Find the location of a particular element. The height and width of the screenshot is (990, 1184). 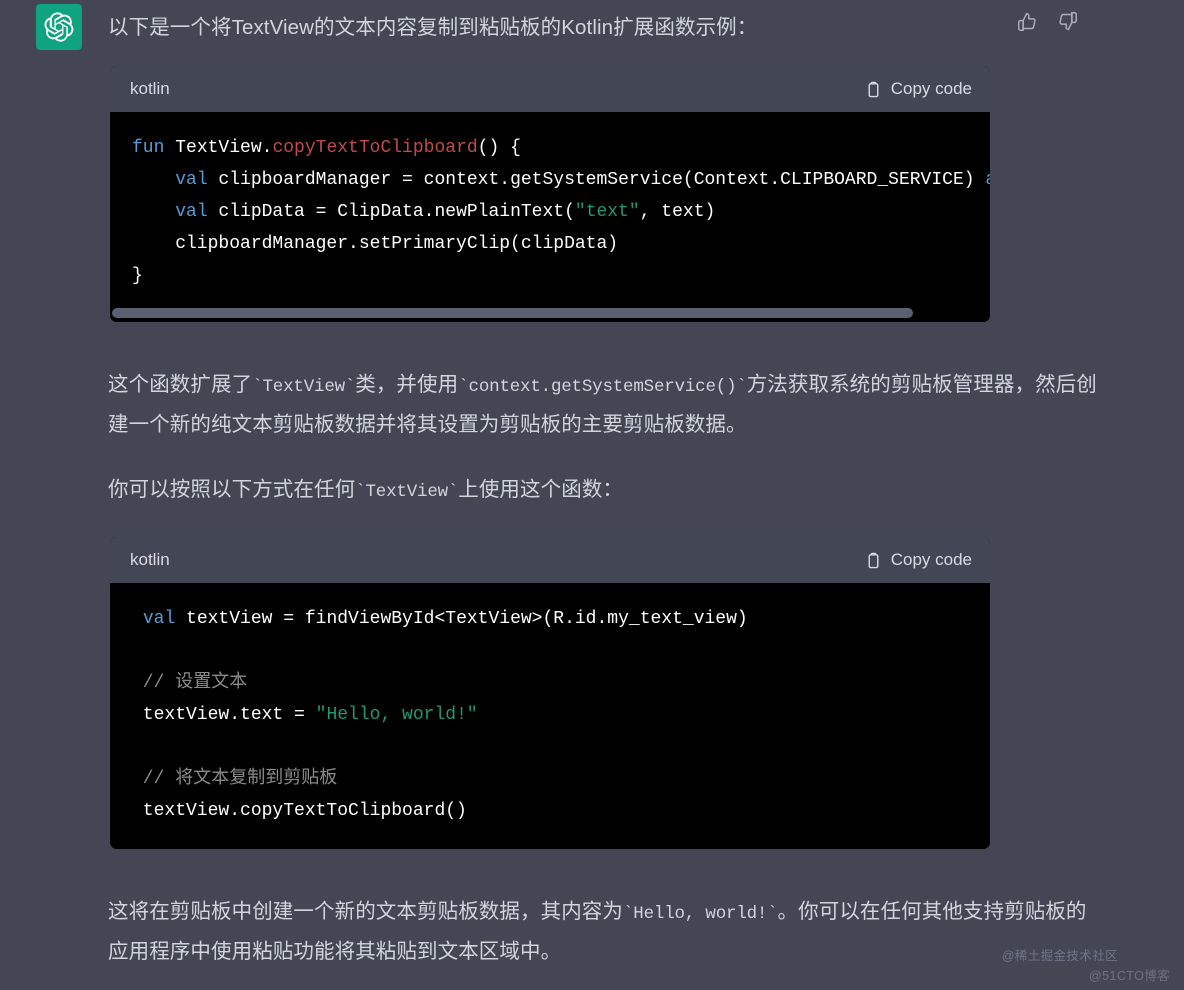

inline-code-hello-world: `Hello, world!` is located at coordinates (700, 914).